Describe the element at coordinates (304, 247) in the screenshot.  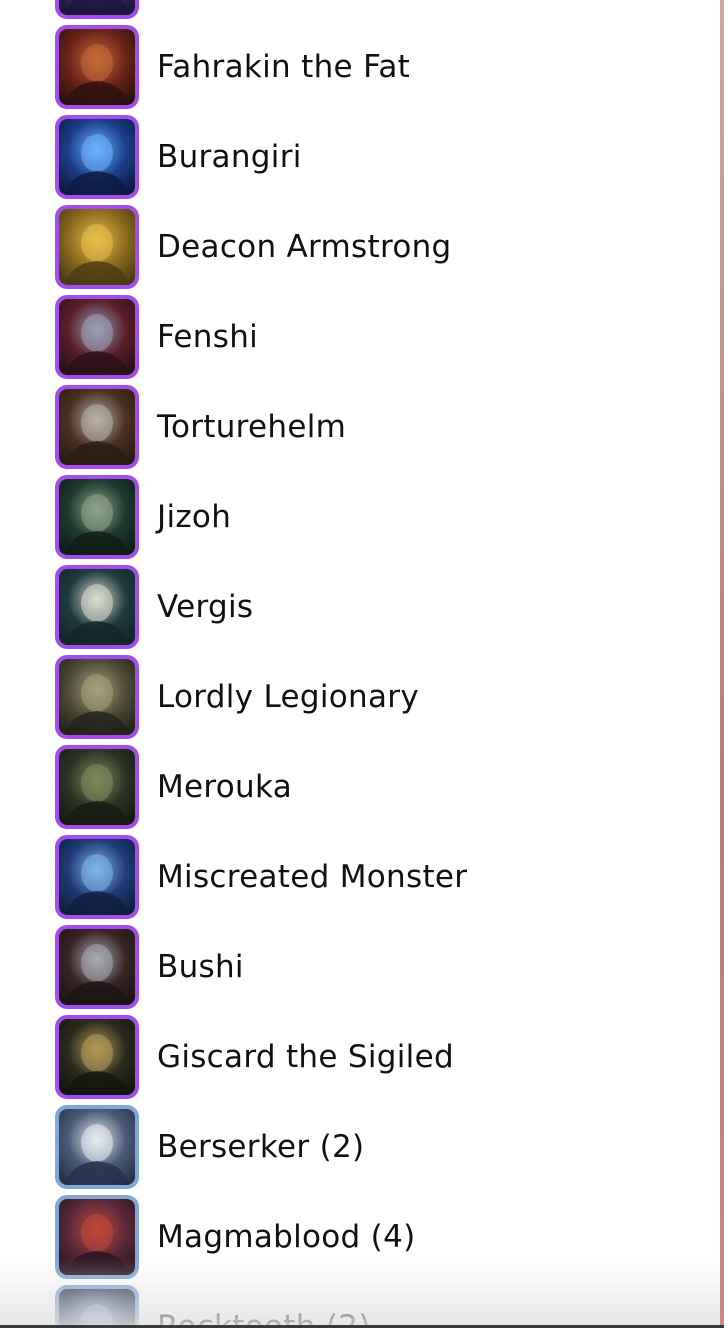
I see `champion-name: Deacon Armstrong` at that location.